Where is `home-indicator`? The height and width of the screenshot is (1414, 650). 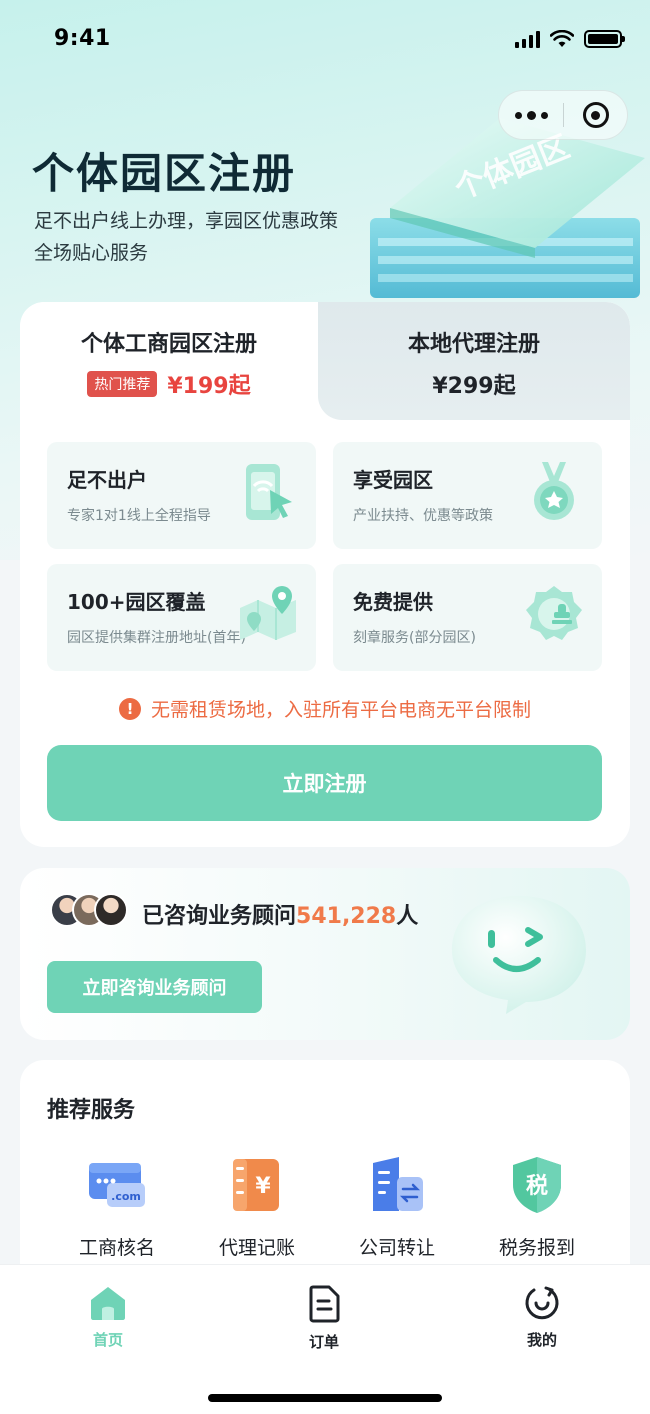
home-indicator is located at coordinates (325, 1398).